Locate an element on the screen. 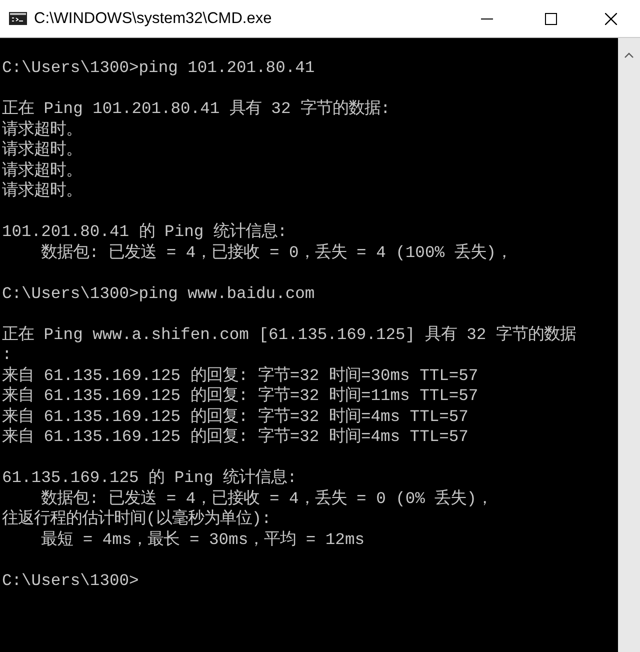 This screenshot has width=640, height=652. console-line: C:\Users\1300>ping www.baidu.com is located at coordinates (158, 294).